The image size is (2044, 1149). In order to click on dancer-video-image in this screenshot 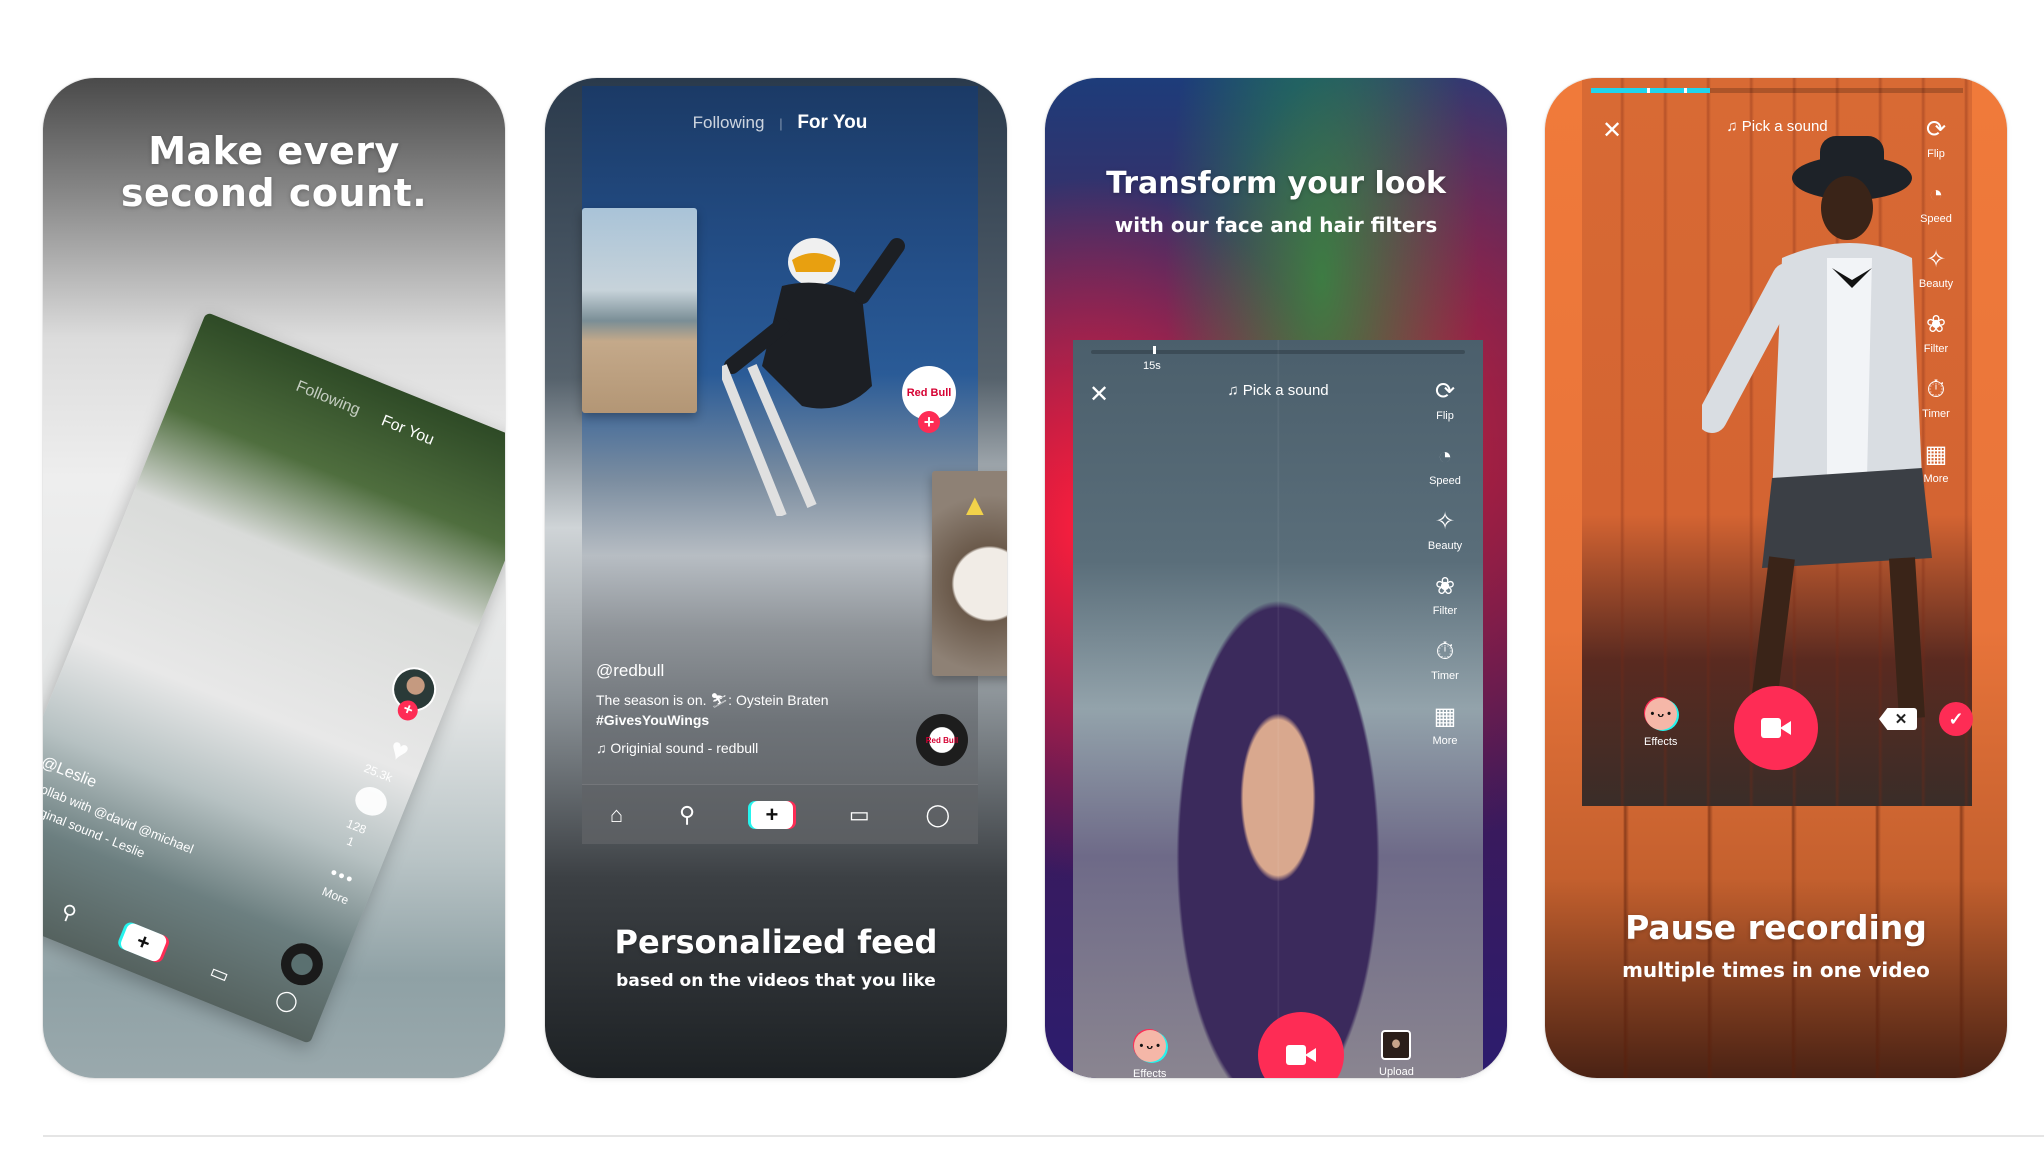, I will do `click(1817, 428)`.